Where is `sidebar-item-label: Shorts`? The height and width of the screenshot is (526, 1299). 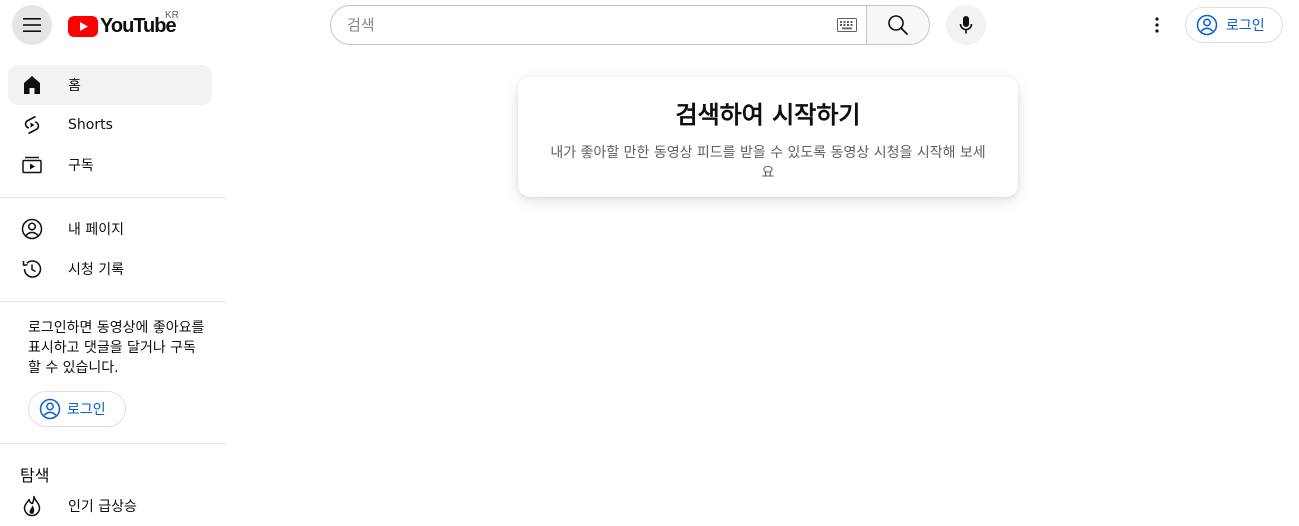 sidebar-item-label: Shorts is located at coordinates (90, 125).